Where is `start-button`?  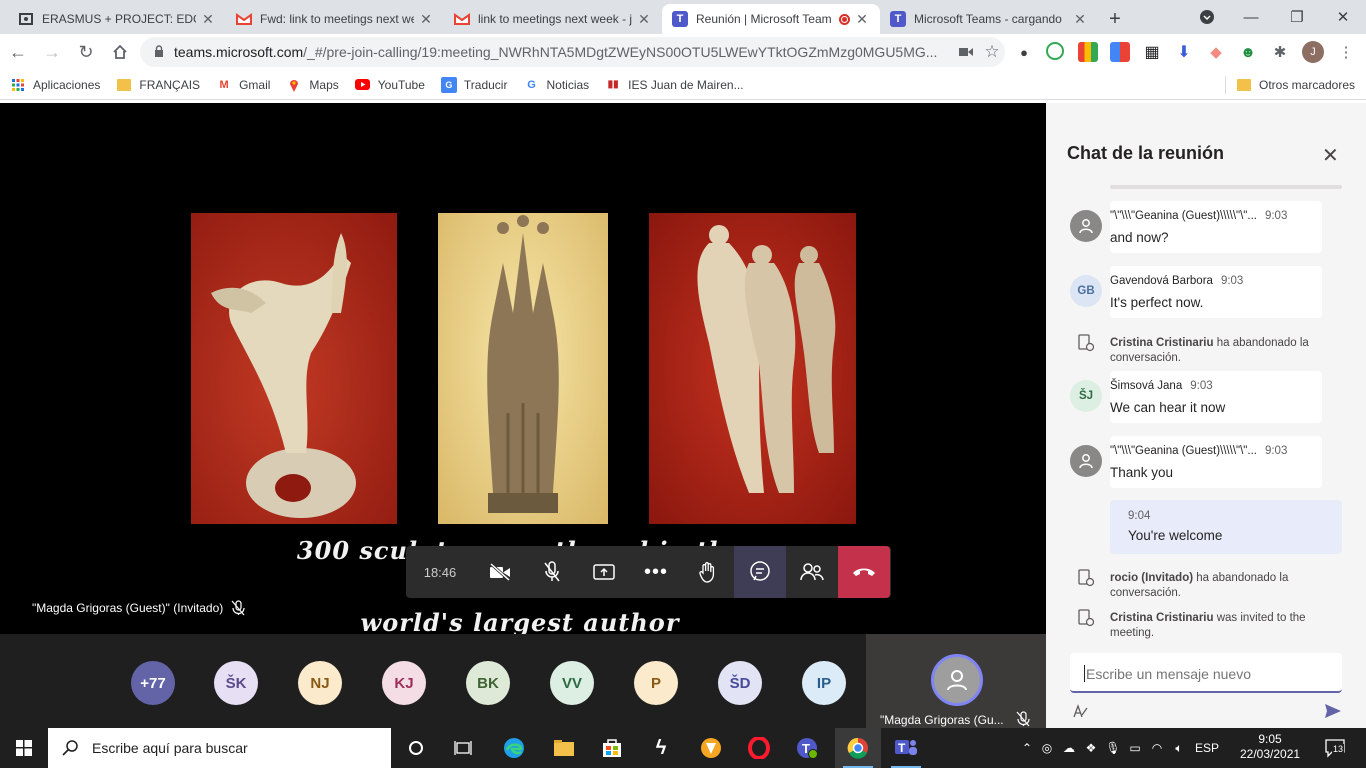 start-button is located at coordinates (24, 748).